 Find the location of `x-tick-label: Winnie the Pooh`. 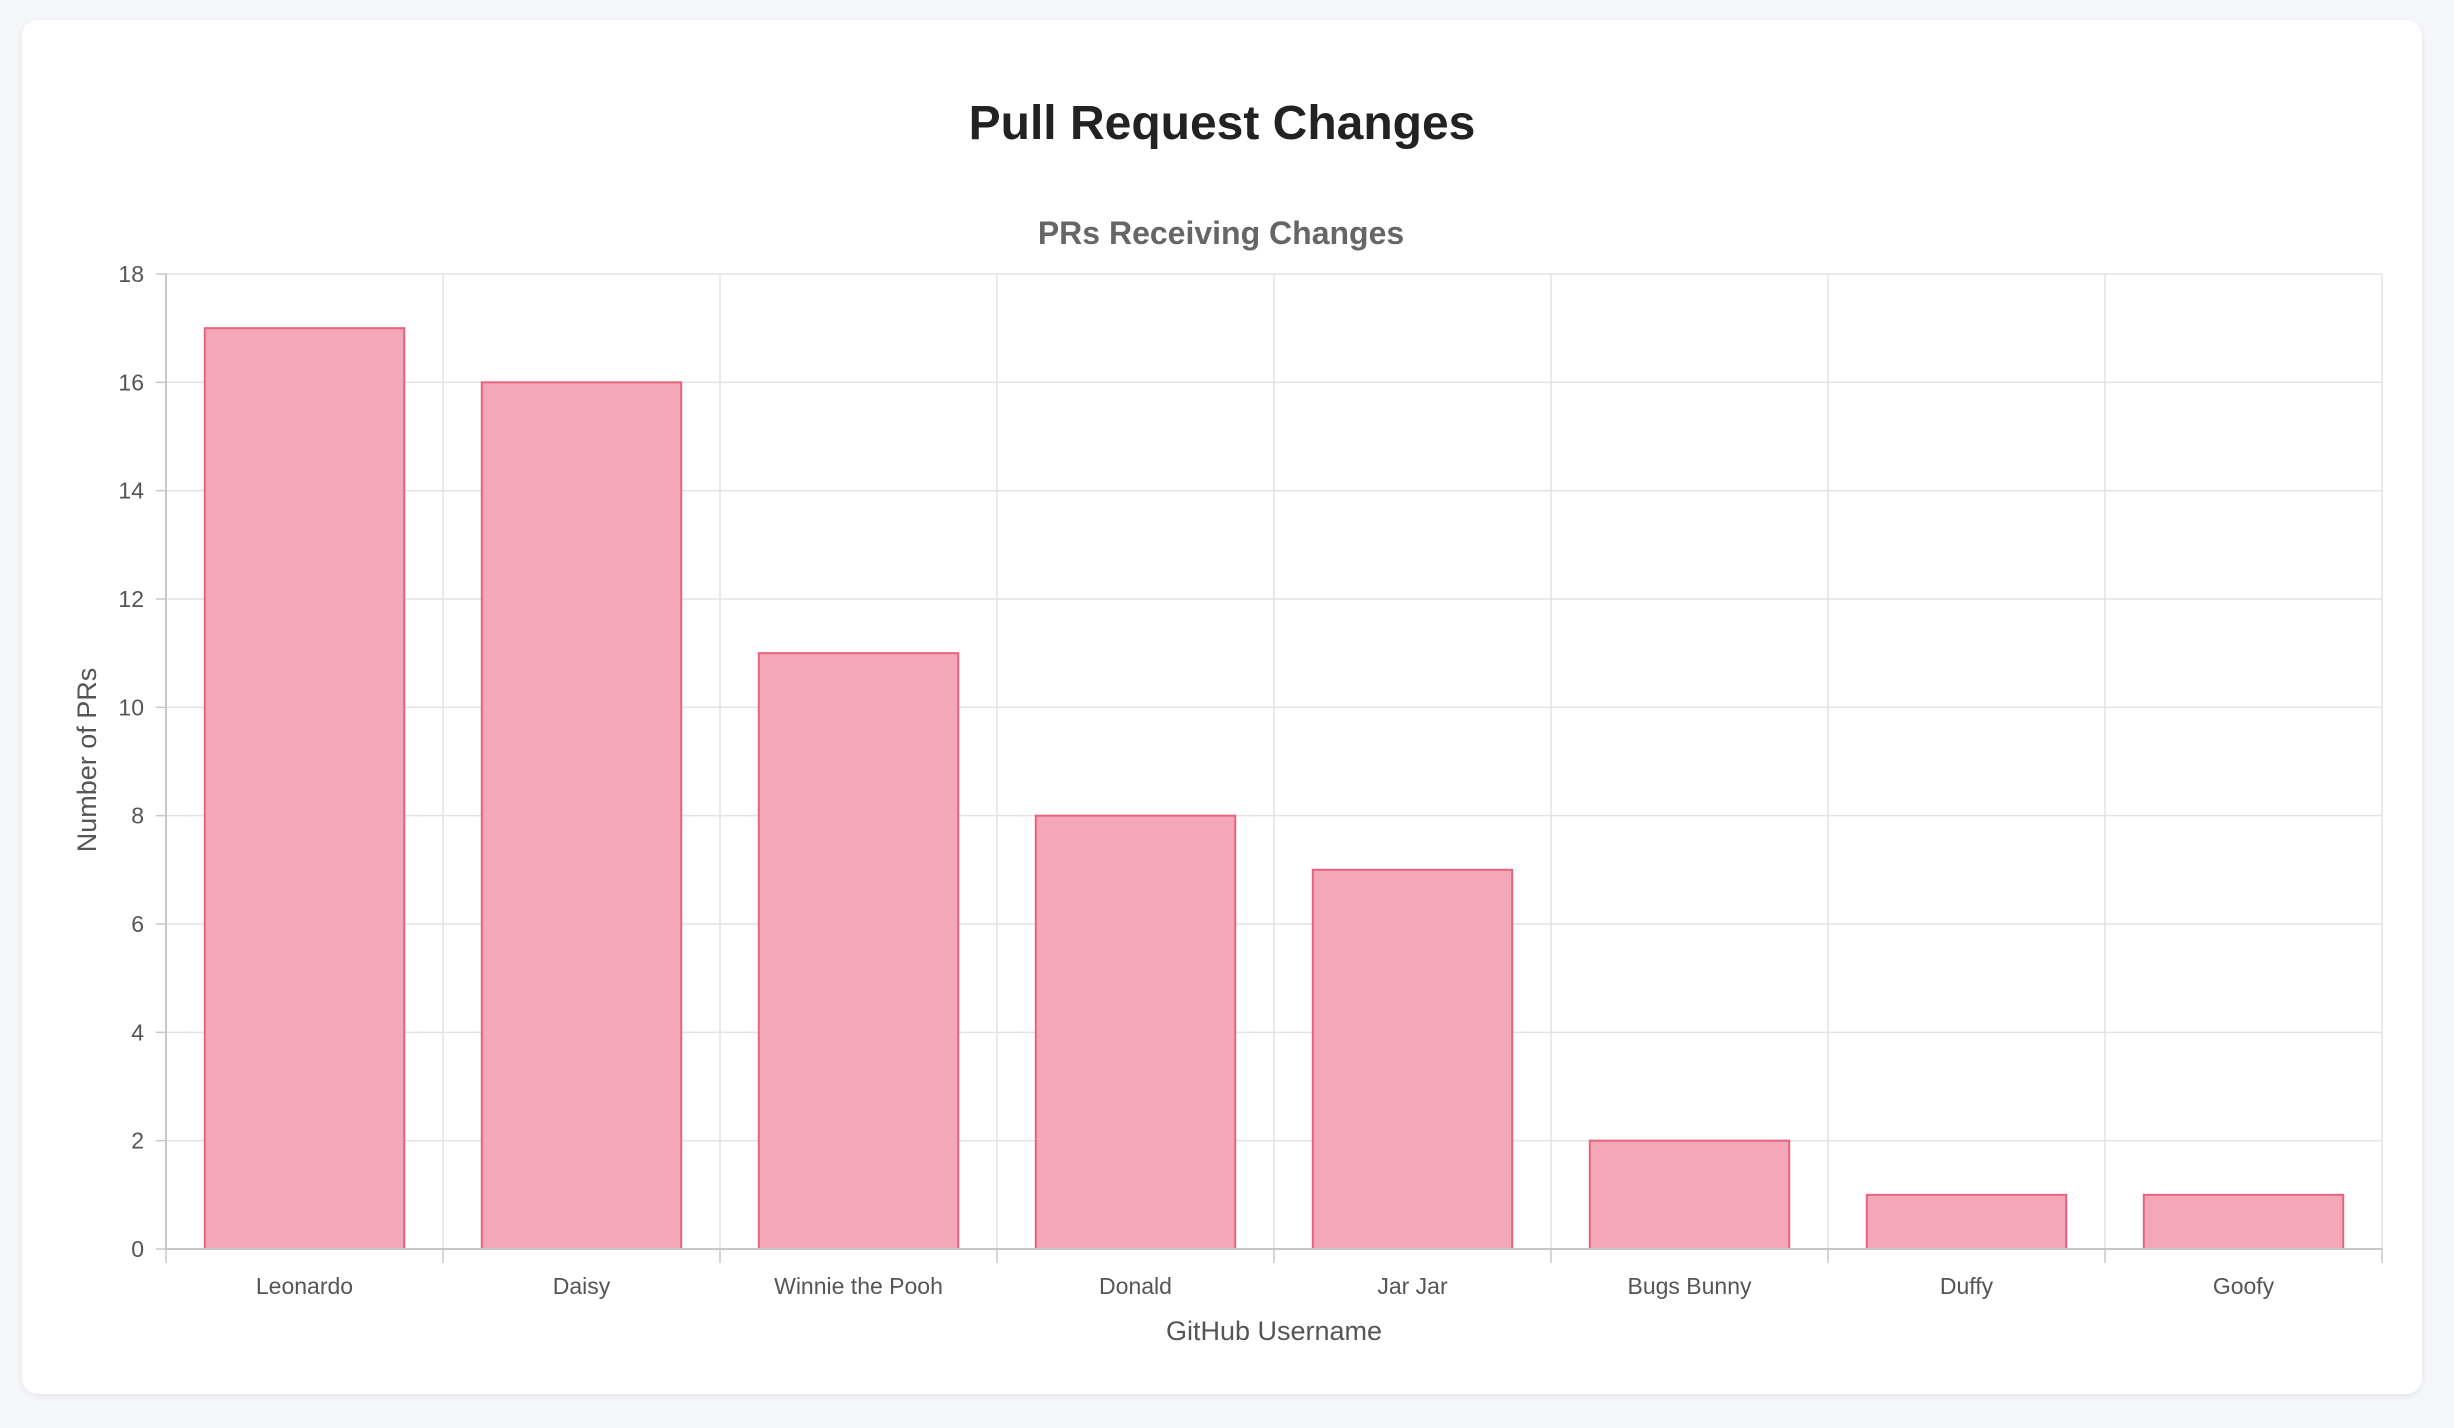

x-tick-label: Winnie the Pooh is located at coordinates (858, 1286).